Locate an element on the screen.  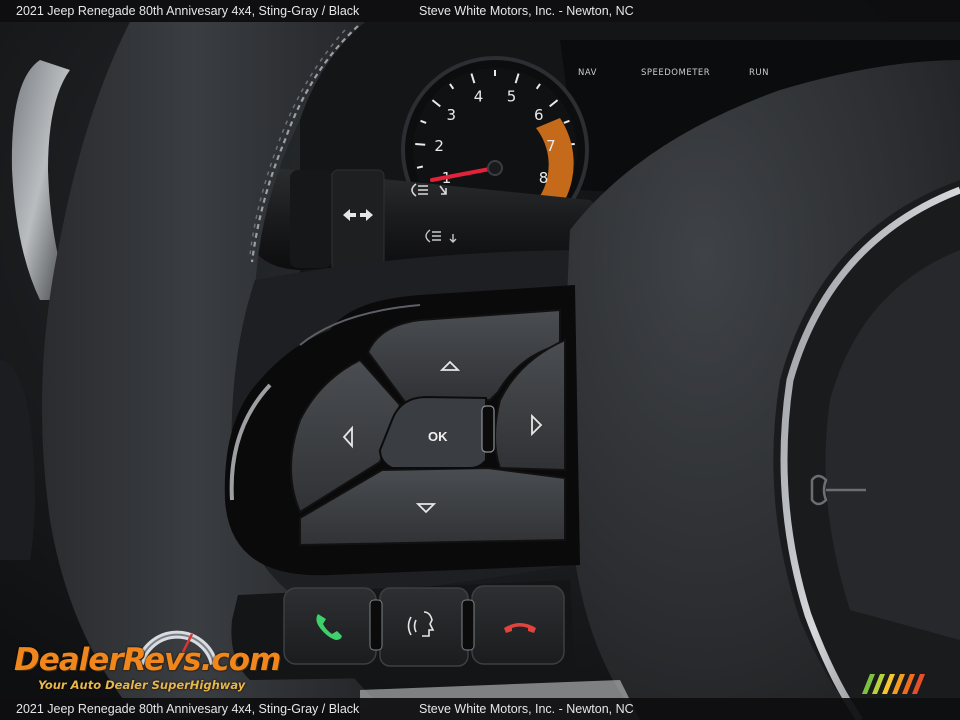
dealer-caption: Steve White Motors, Inc. - Newton, NC is located at coordinates (526, 11).